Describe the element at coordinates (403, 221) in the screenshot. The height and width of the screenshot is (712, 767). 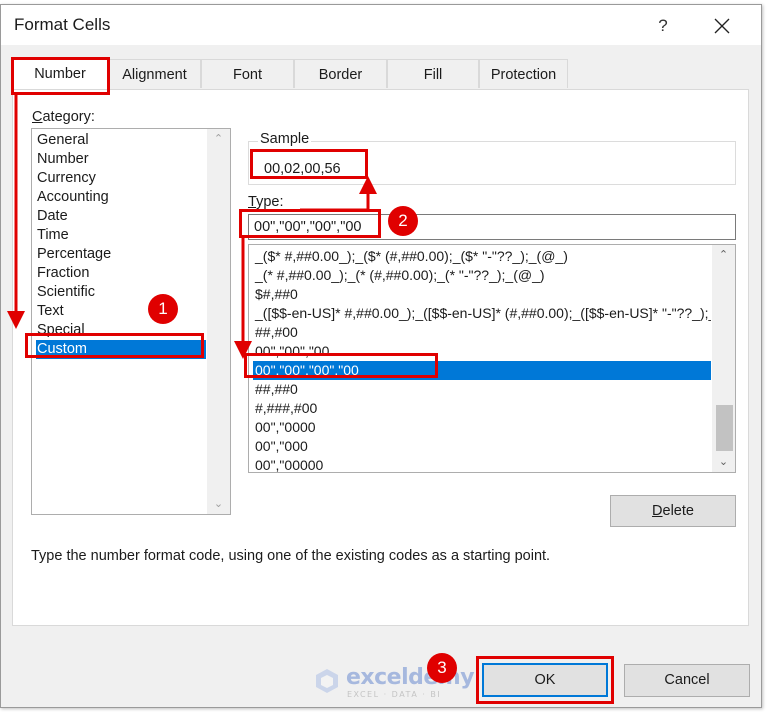
I see `step-badge-2: 2` at that location.